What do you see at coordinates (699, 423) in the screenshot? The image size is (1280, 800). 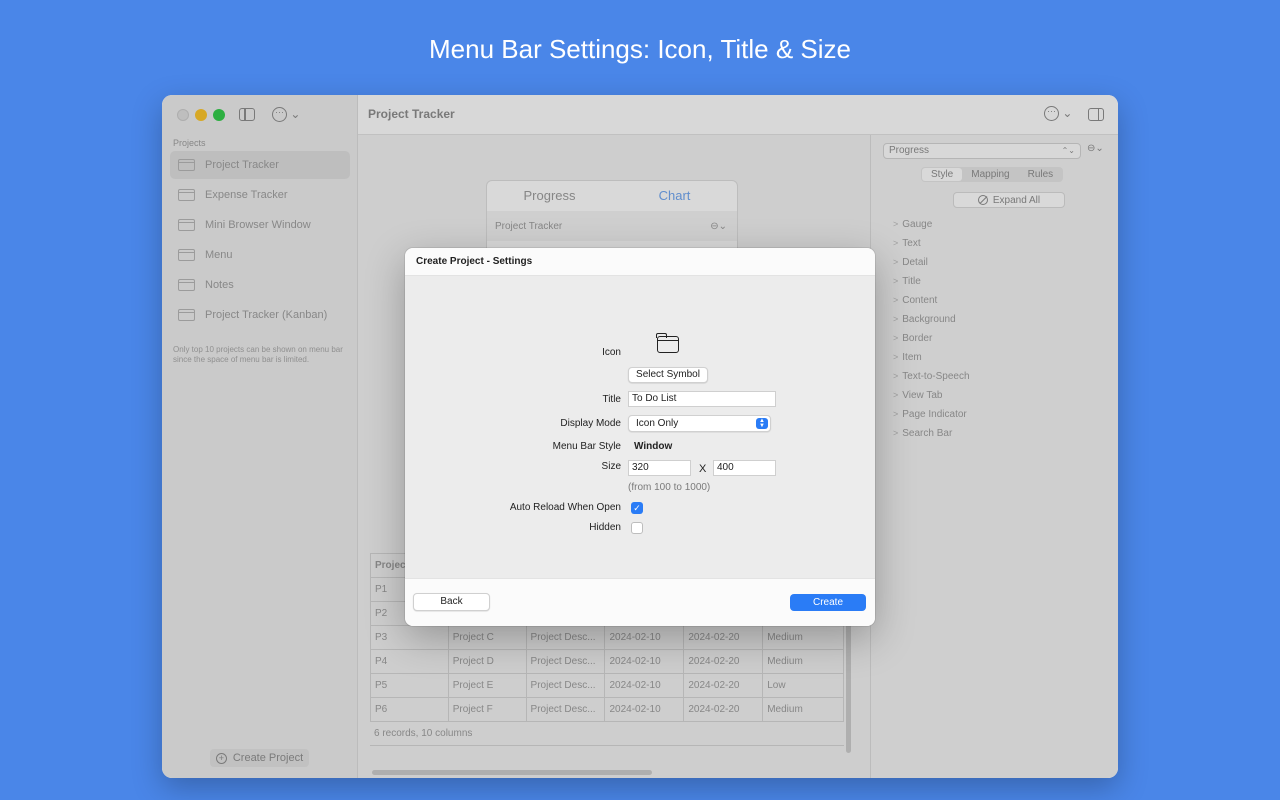 I see `display-mode-select: Icon Only ▲ ▼` at bounding box center [699, 423].